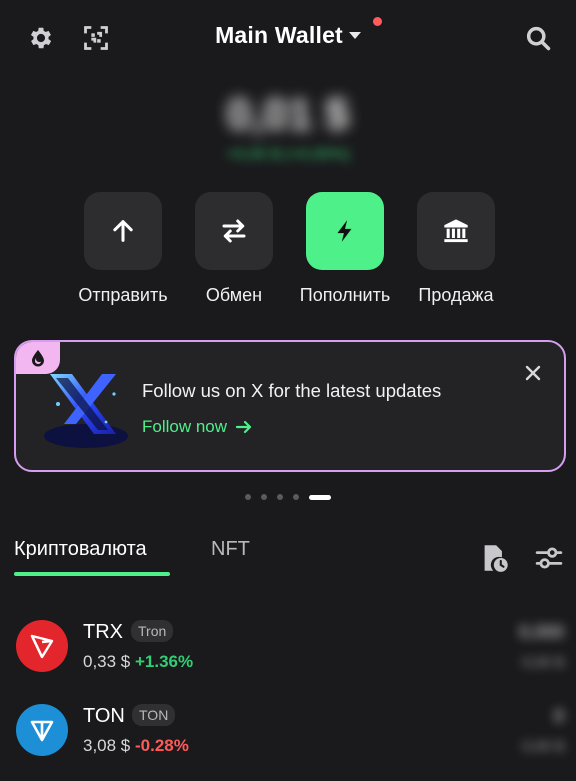 The width and height of the screenshot is (576, 781). Describe the element at coordinates (230, 549) in the screenshot. I see `tab-nft: NFT` at that location.